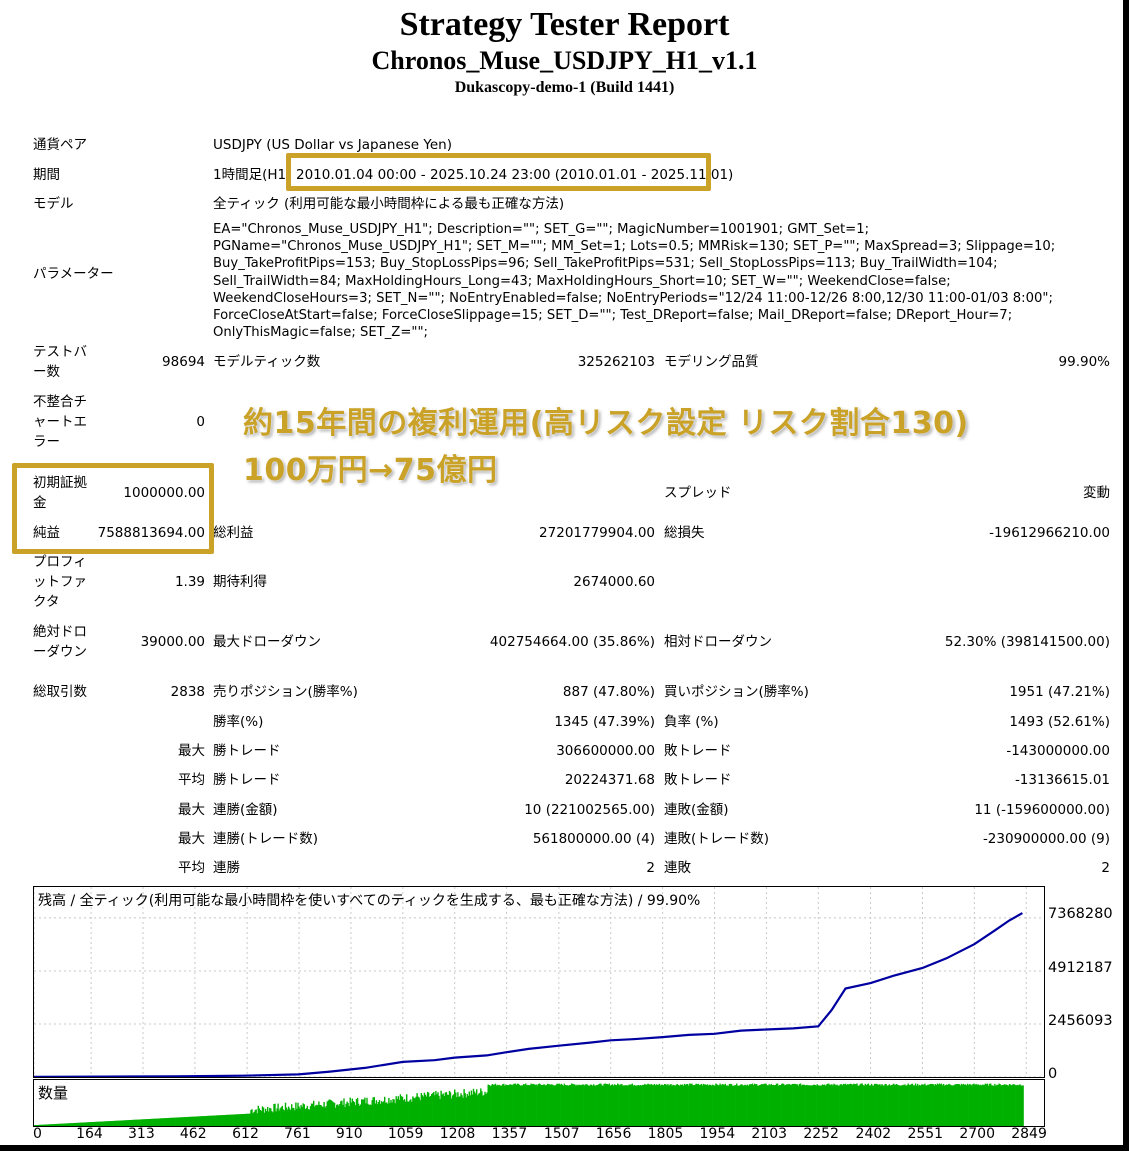  Describe the element at coordinates (1049, 533) in the screenshot. I see `gross-loss-value: -19612966210.00` at that location.